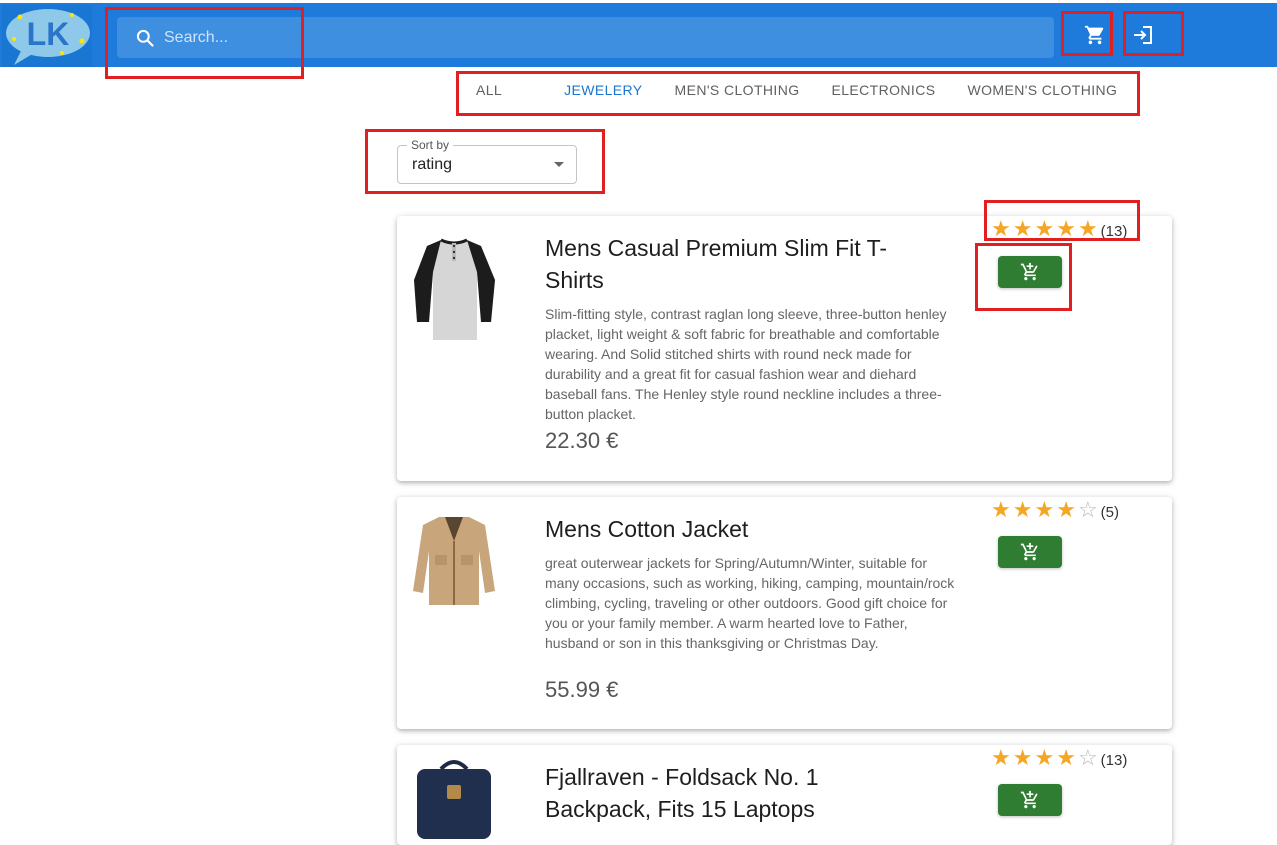 The height and width of the screenshot is (845, 1277). What do you see at coordinates (1110, 512) in the screenshot?
I see `rating-count: (5)` at bounding box center [1110, 512].